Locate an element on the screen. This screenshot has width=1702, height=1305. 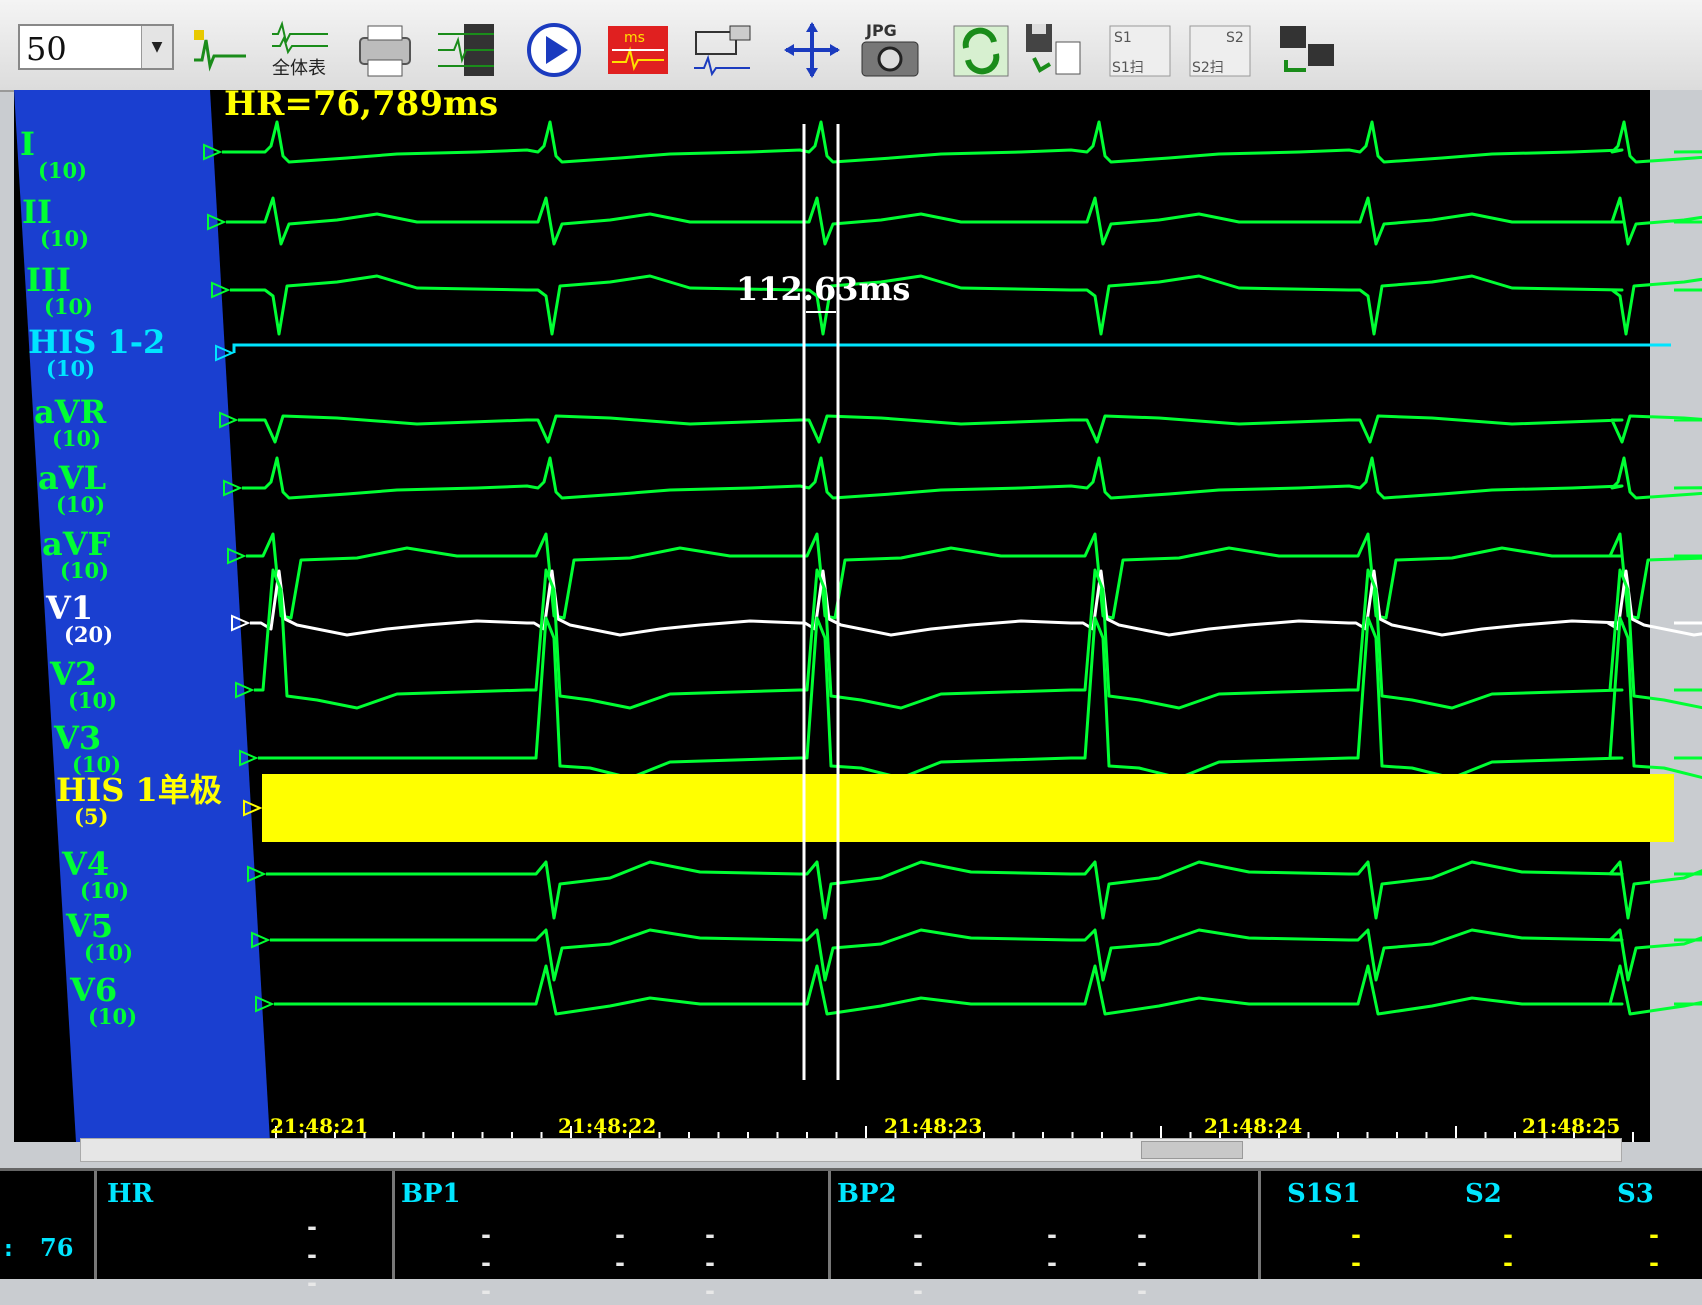
lead-label: V4 (10) is located at coordinates (95, 874).